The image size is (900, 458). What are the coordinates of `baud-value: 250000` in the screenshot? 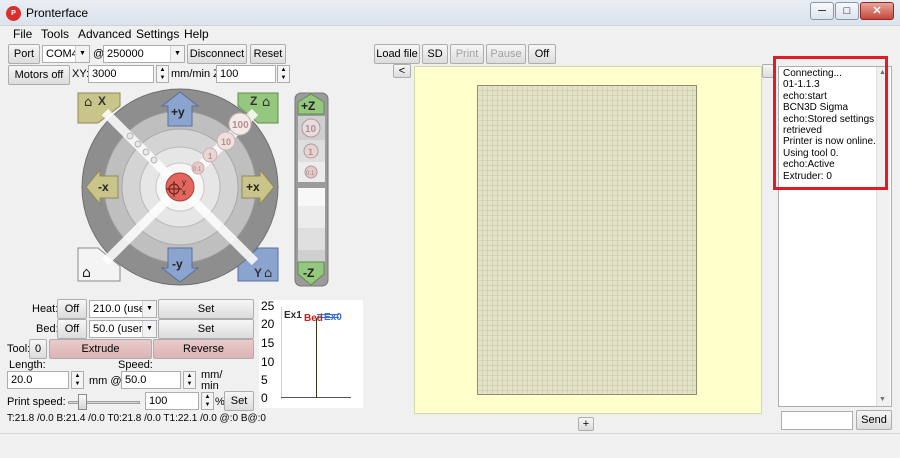 It's located at (125, 54).